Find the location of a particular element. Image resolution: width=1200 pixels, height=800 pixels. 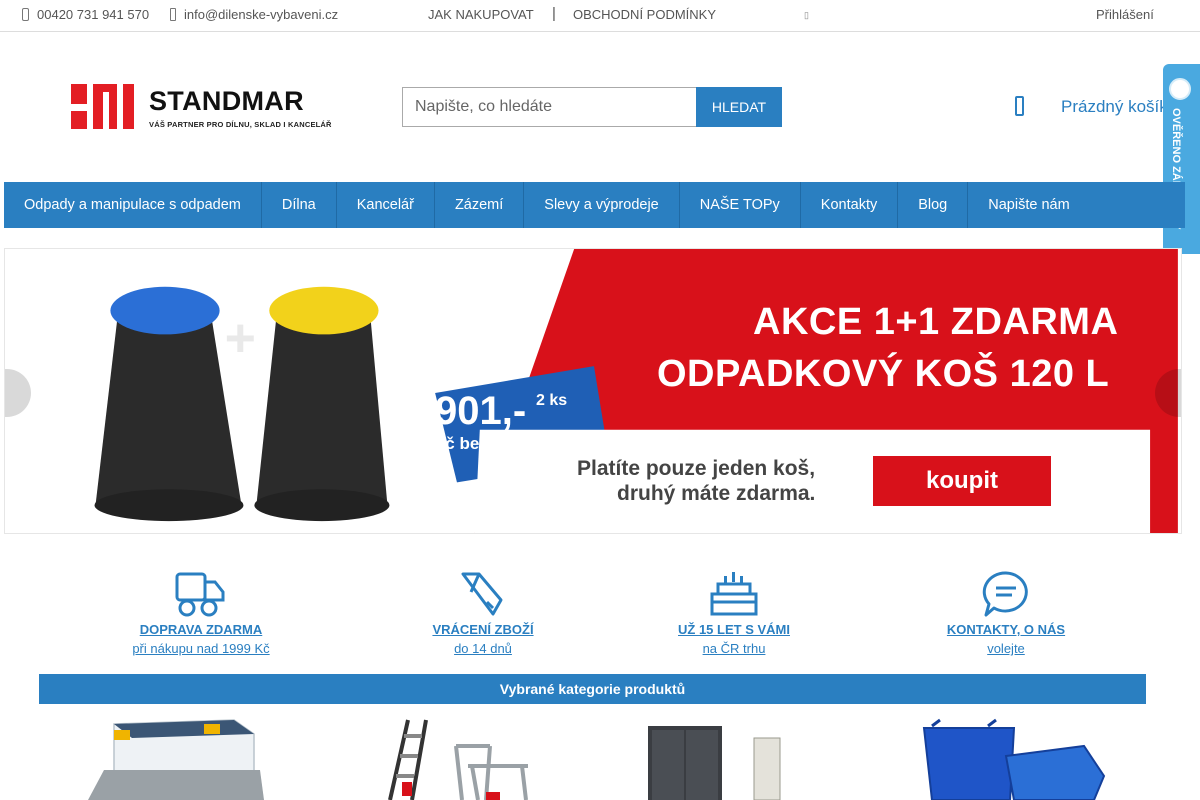

logo-name: STANDMAR is located at coordinates (226, 101).